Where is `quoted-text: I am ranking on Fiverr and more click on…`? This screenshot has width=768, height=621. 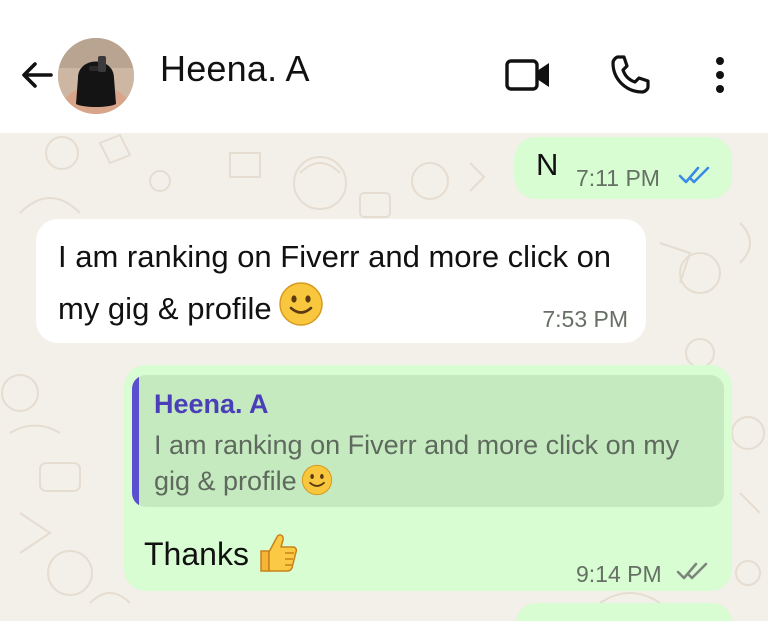
quoted-text: I am ranking on Fiverr and more click on… is located at coordinates (434, 466).